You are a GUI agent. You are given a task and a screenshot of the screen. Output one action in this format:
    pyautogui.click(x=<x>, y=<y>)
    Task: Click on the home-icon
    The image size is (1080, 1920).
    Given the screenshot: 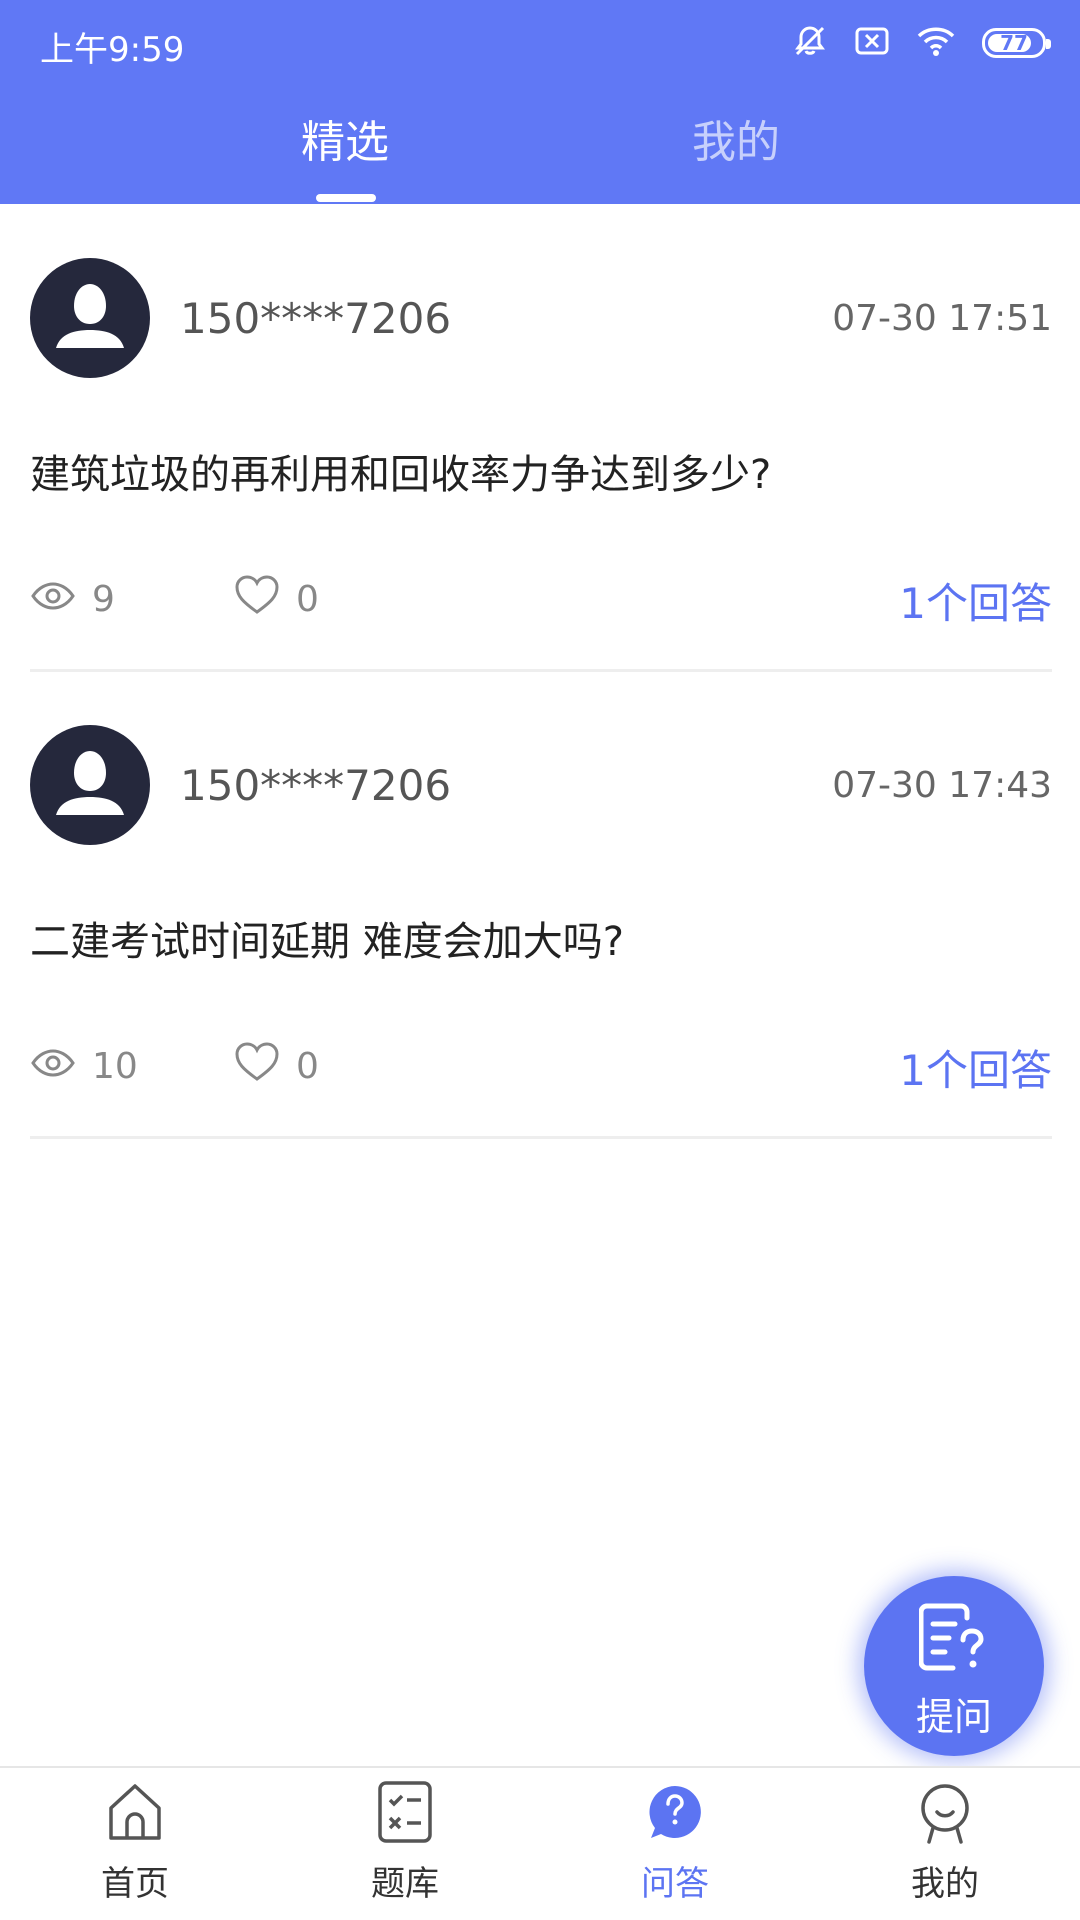 What is the action you would take?
    pyautogui.click(x=135, y=1812)
    